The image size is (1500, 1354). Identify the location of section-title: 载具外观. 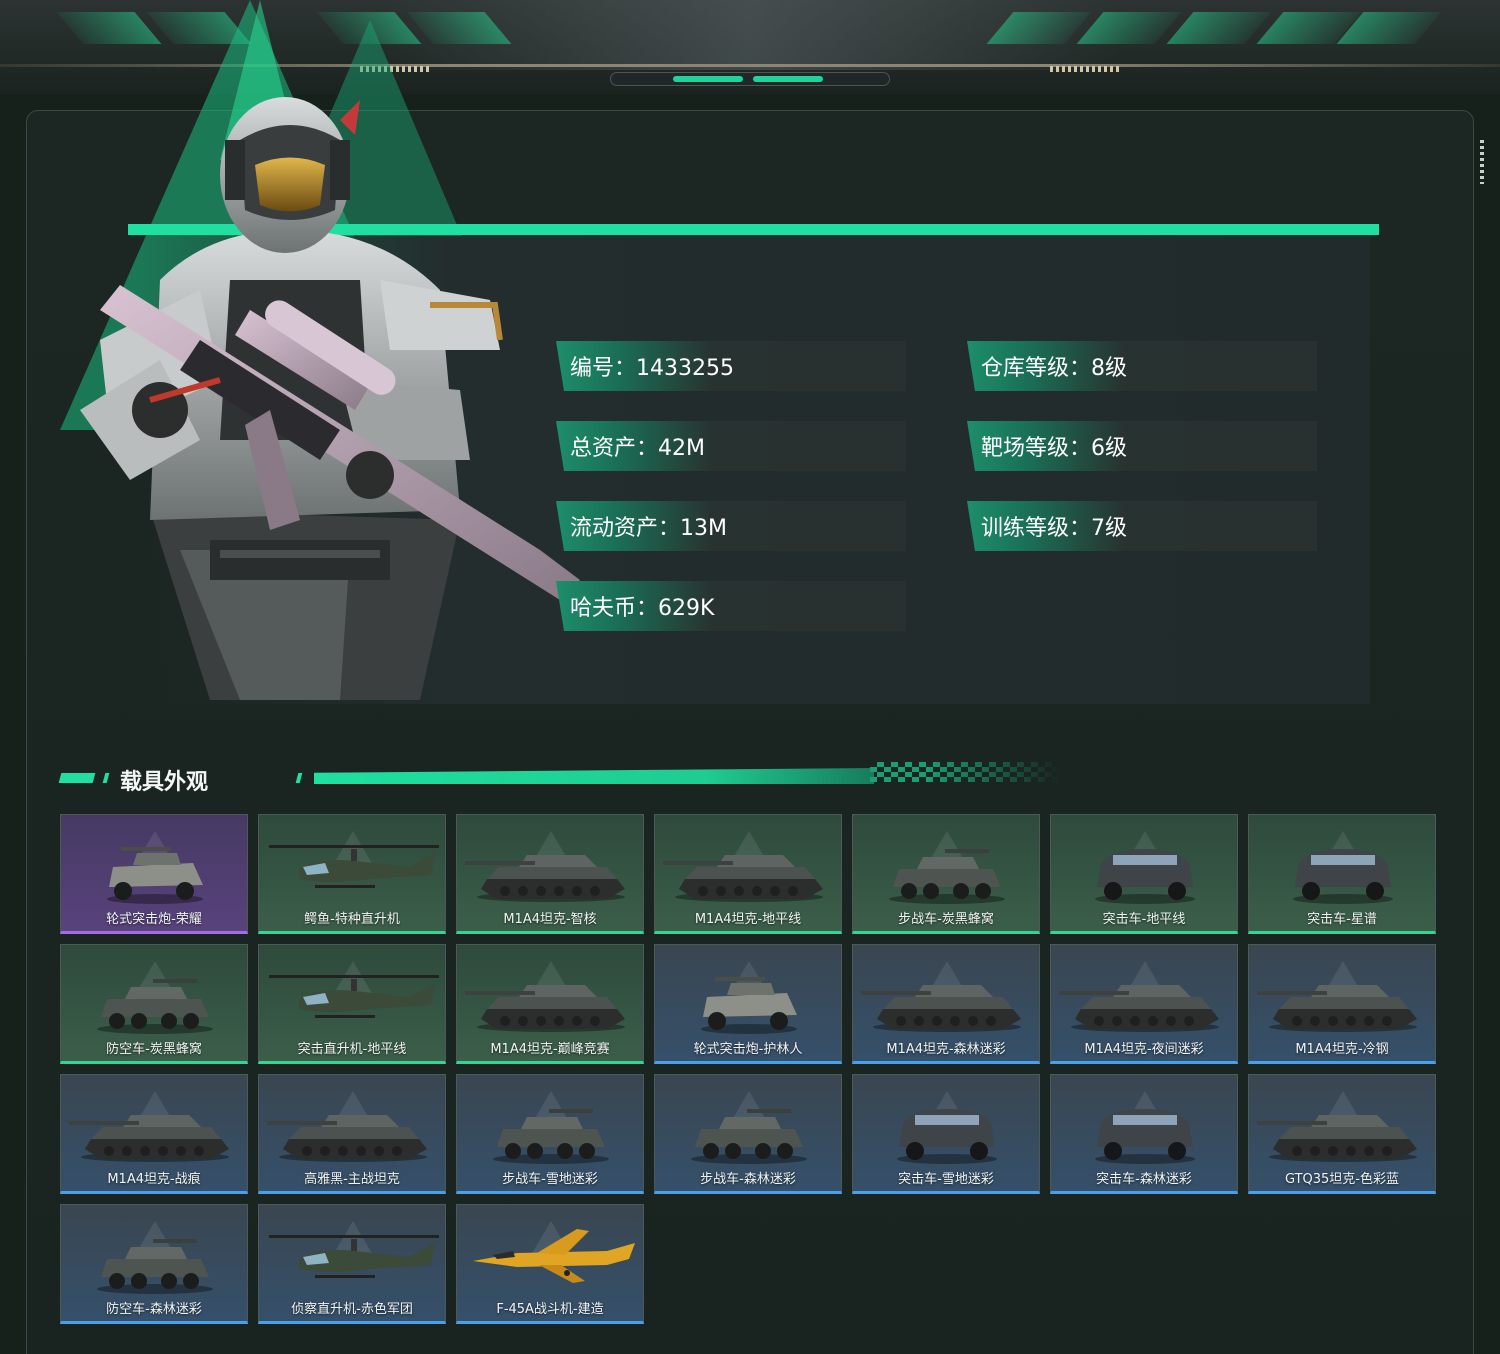
(164, 782).